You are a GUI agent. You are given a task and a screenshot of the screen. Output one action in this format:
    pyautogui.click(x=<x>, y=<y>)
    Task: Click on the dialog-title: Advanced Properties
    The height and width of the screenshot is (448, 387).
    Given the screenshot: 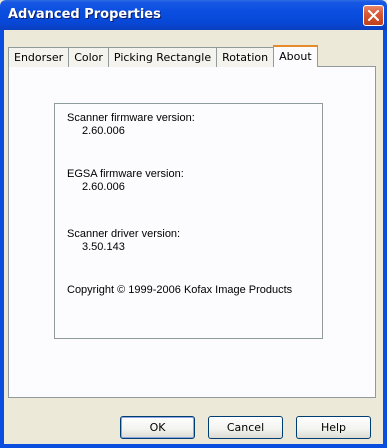 What is the action you would take?
    pyautogui.click(x=84, y=14)
    